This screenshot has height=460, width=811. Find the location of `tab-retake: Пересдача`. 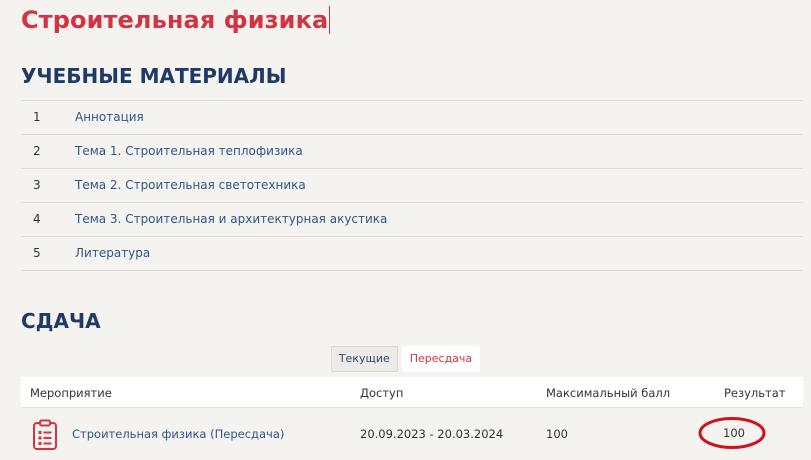

tab-retake: Пересдача is located at coordinates (441, 359).